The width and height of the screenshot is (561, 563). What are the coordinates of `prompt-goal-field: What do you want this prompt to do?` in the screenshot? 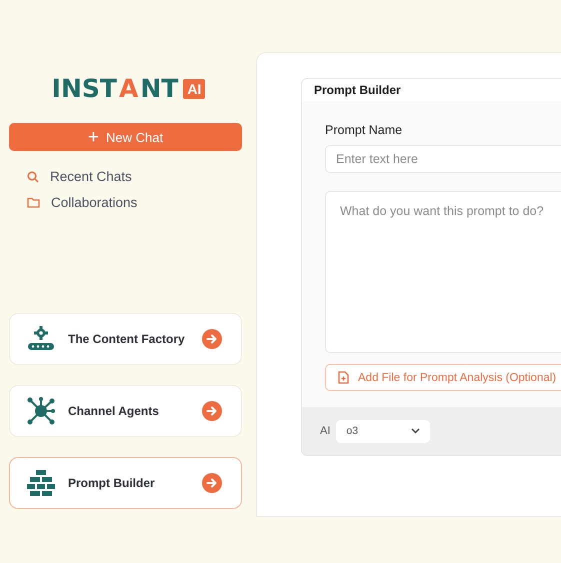 It's located at (443, 272).